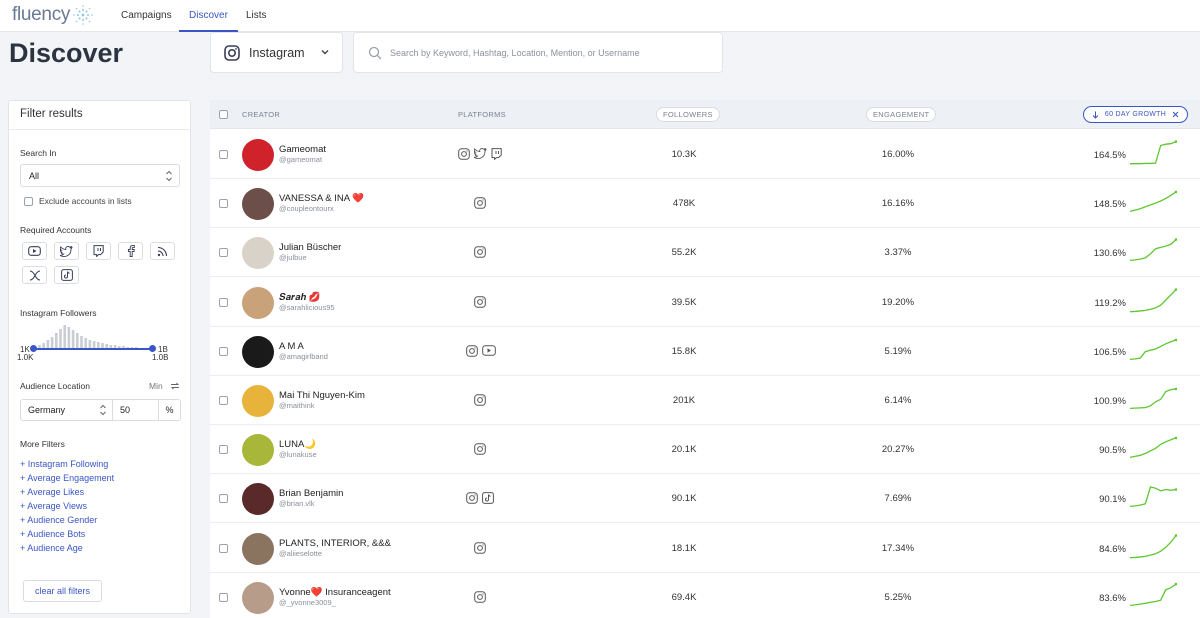  Describe the element at coordinates (130, 251) in the screenshot. I see `required-facebook-button` at that location.